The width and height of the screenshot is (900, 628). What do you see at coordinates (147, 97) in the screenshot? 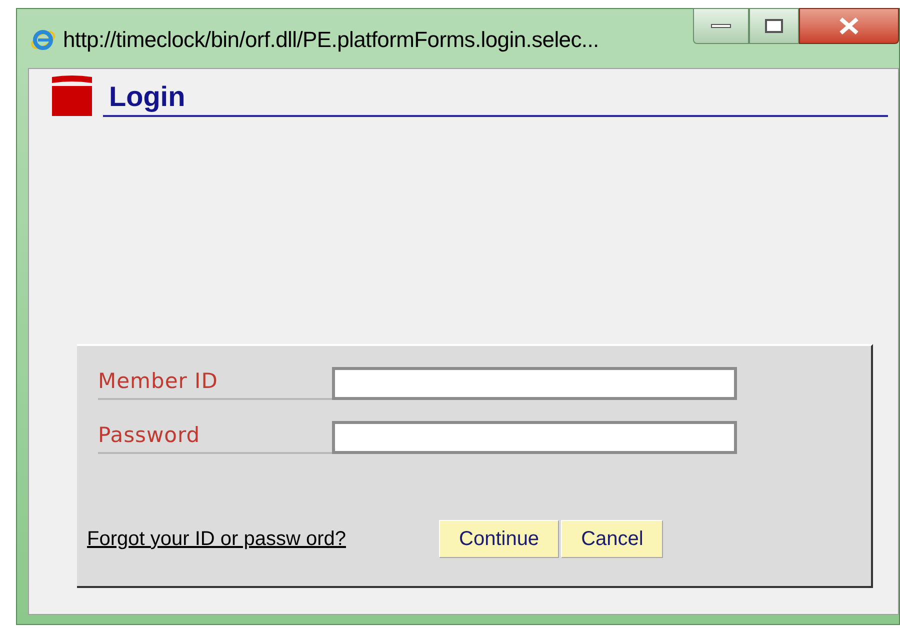
I see `page-heading: Login` at bounding box center [147, 97].